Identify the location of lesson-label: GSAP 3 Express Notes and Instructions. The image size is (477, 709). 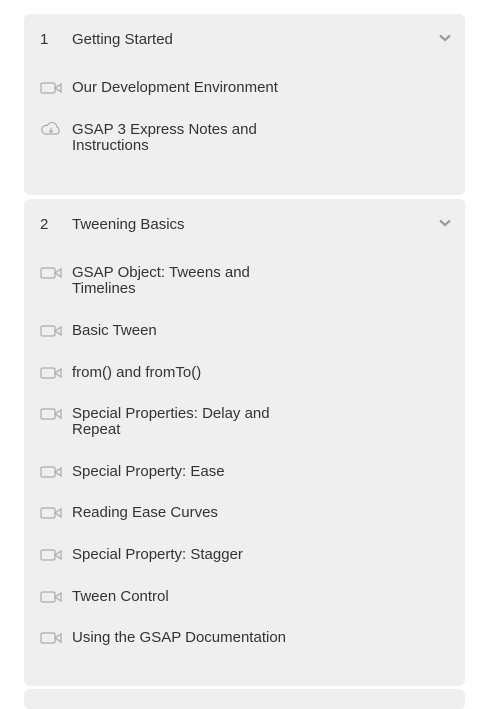
(164, 137).